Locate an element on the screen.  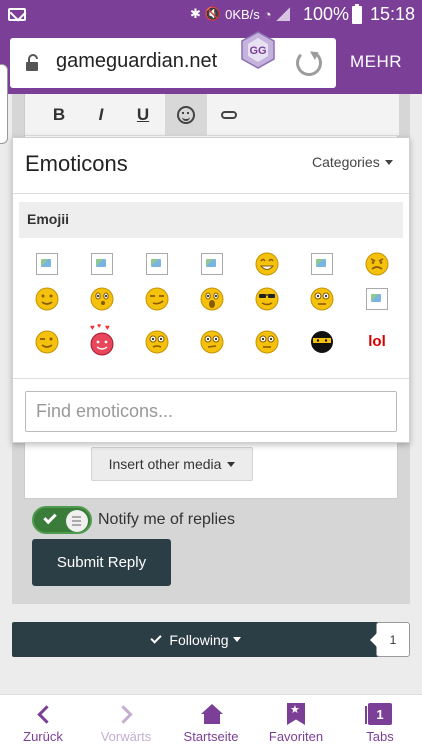
emoticon-ninja is located at coordinates (322, 342).